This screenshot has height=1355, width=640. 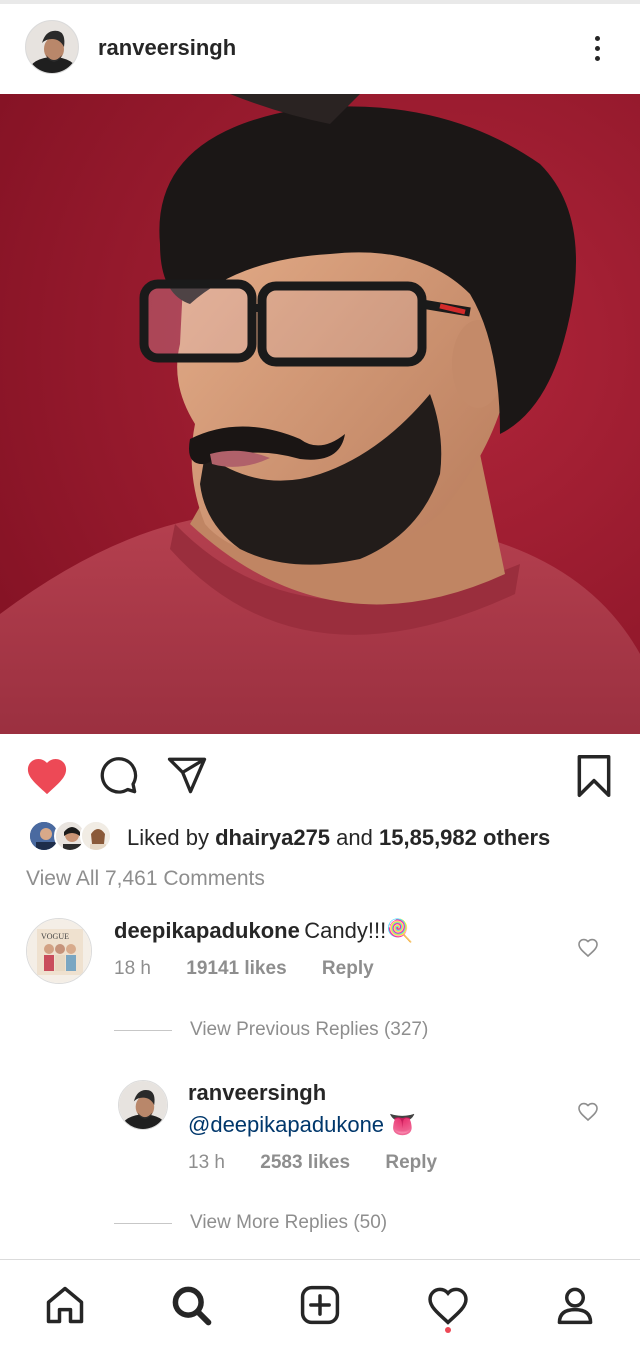 I want to click on liked-conj: and, so click(x=354, y=837).